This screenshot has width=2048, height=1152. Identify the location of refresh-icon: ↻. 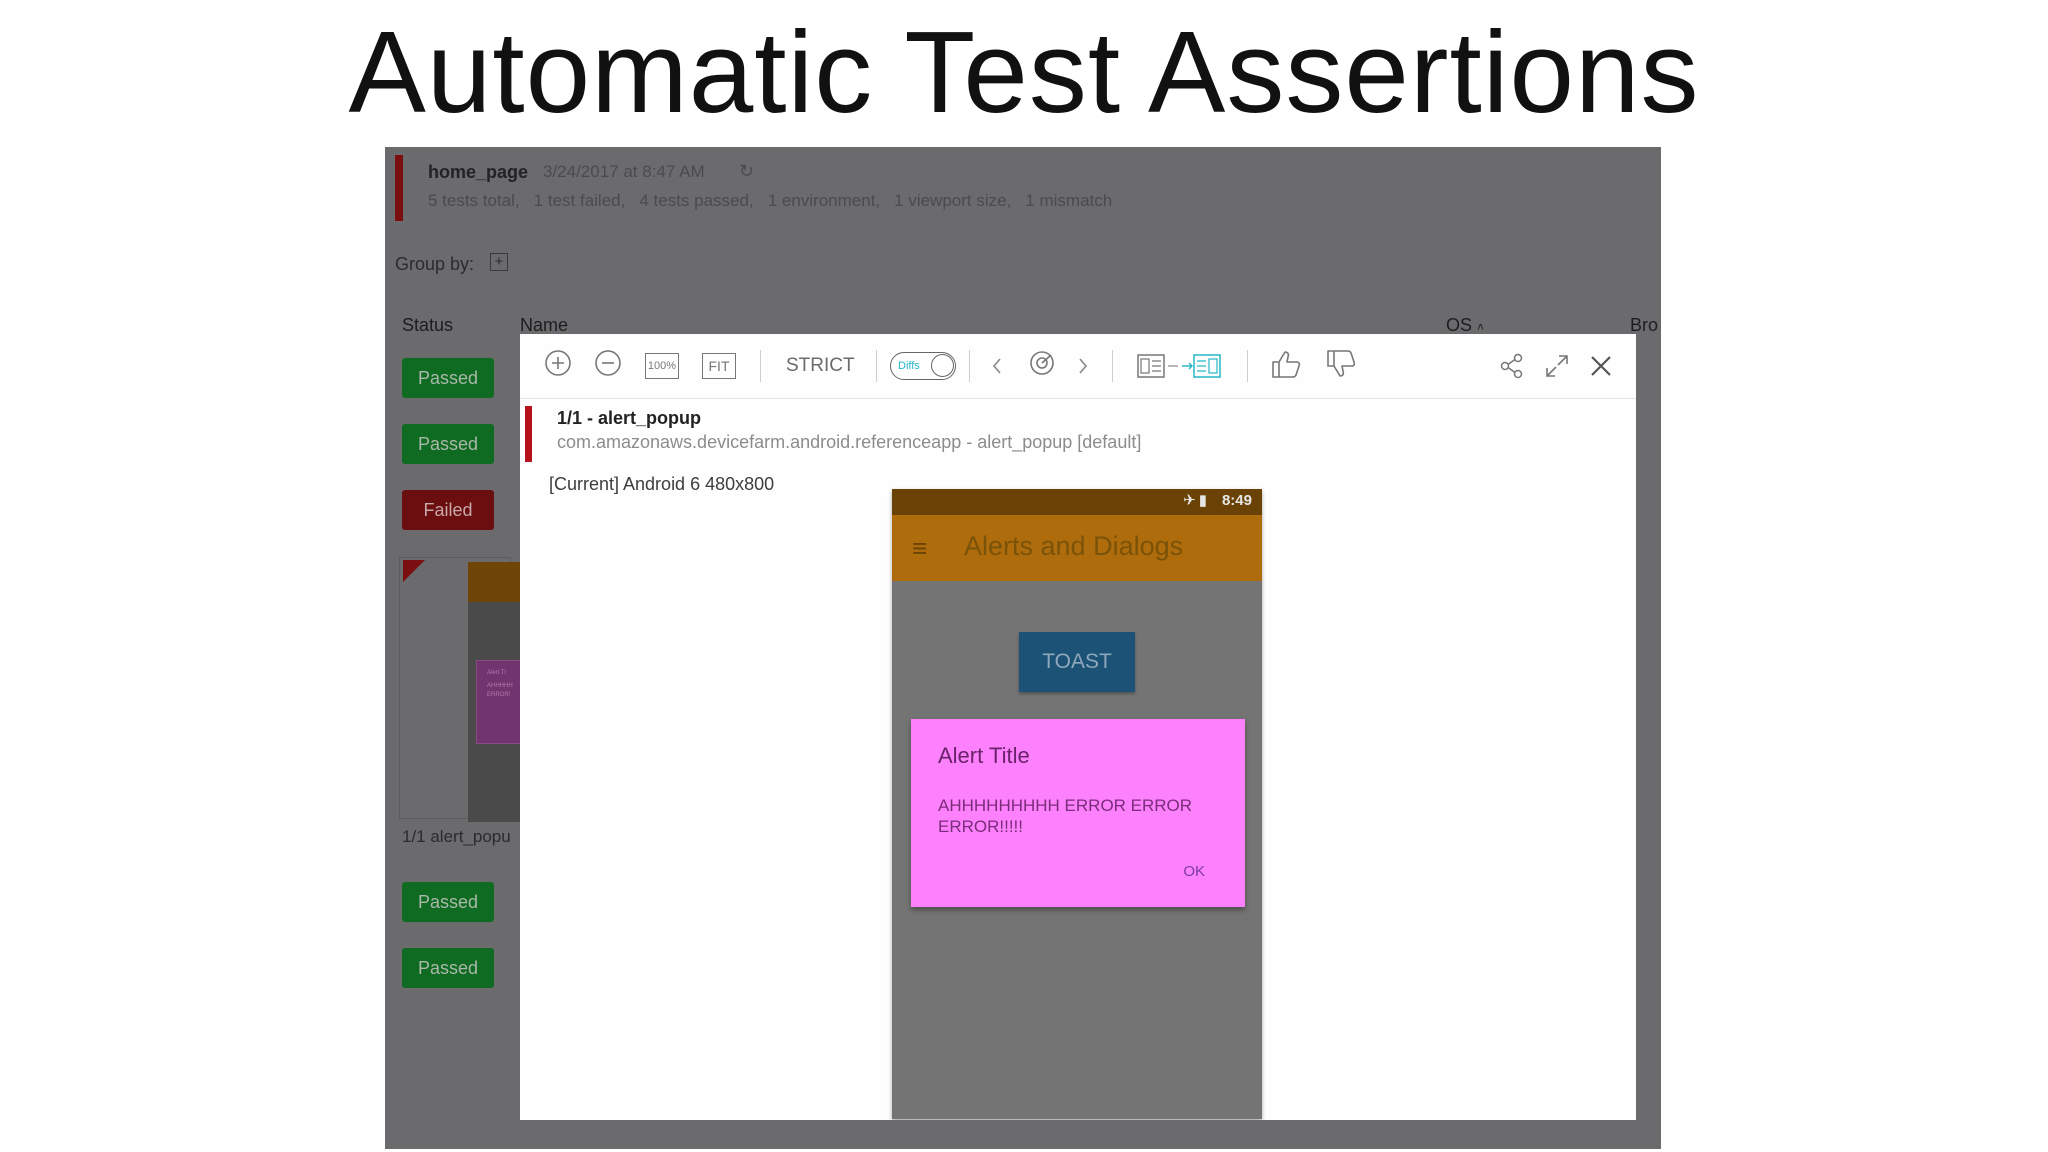
(746, 171).